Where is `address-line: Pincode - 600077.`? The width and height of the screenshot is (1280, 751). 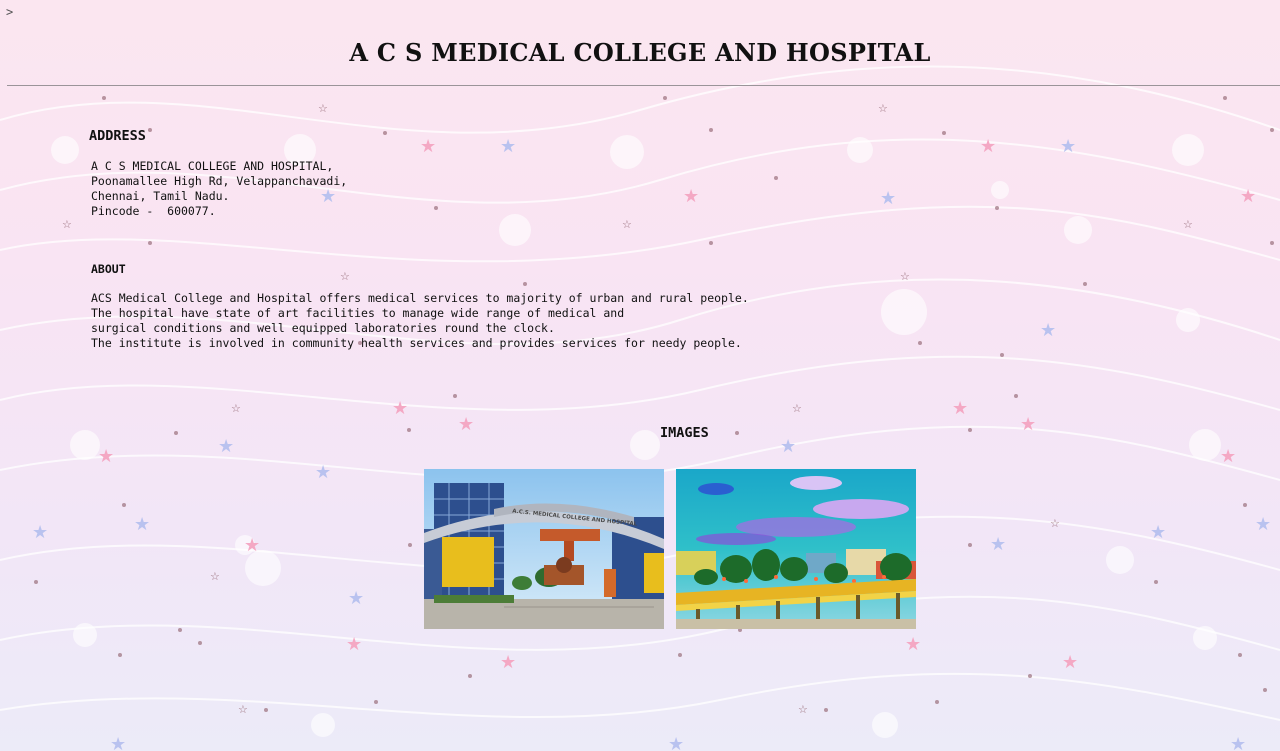
address-line: Pincode - 600077. is located at coordinates (153, 211).